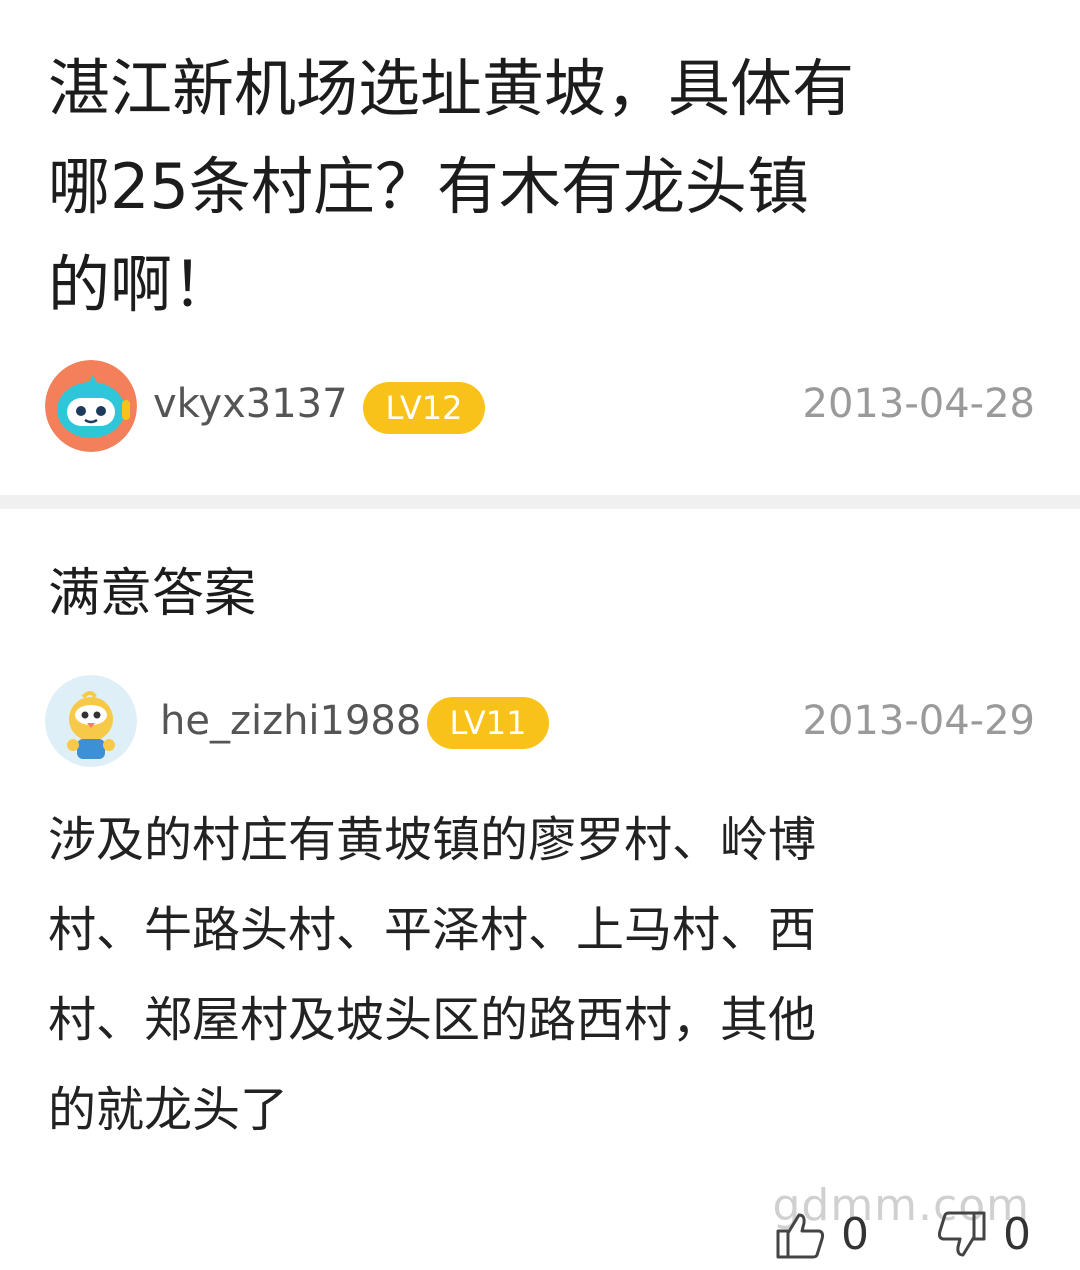 The image size is (1080, 1270). I want to click on answer-meta: he_zizhi1988 LV11 2013-04-29, so click(540, 721).